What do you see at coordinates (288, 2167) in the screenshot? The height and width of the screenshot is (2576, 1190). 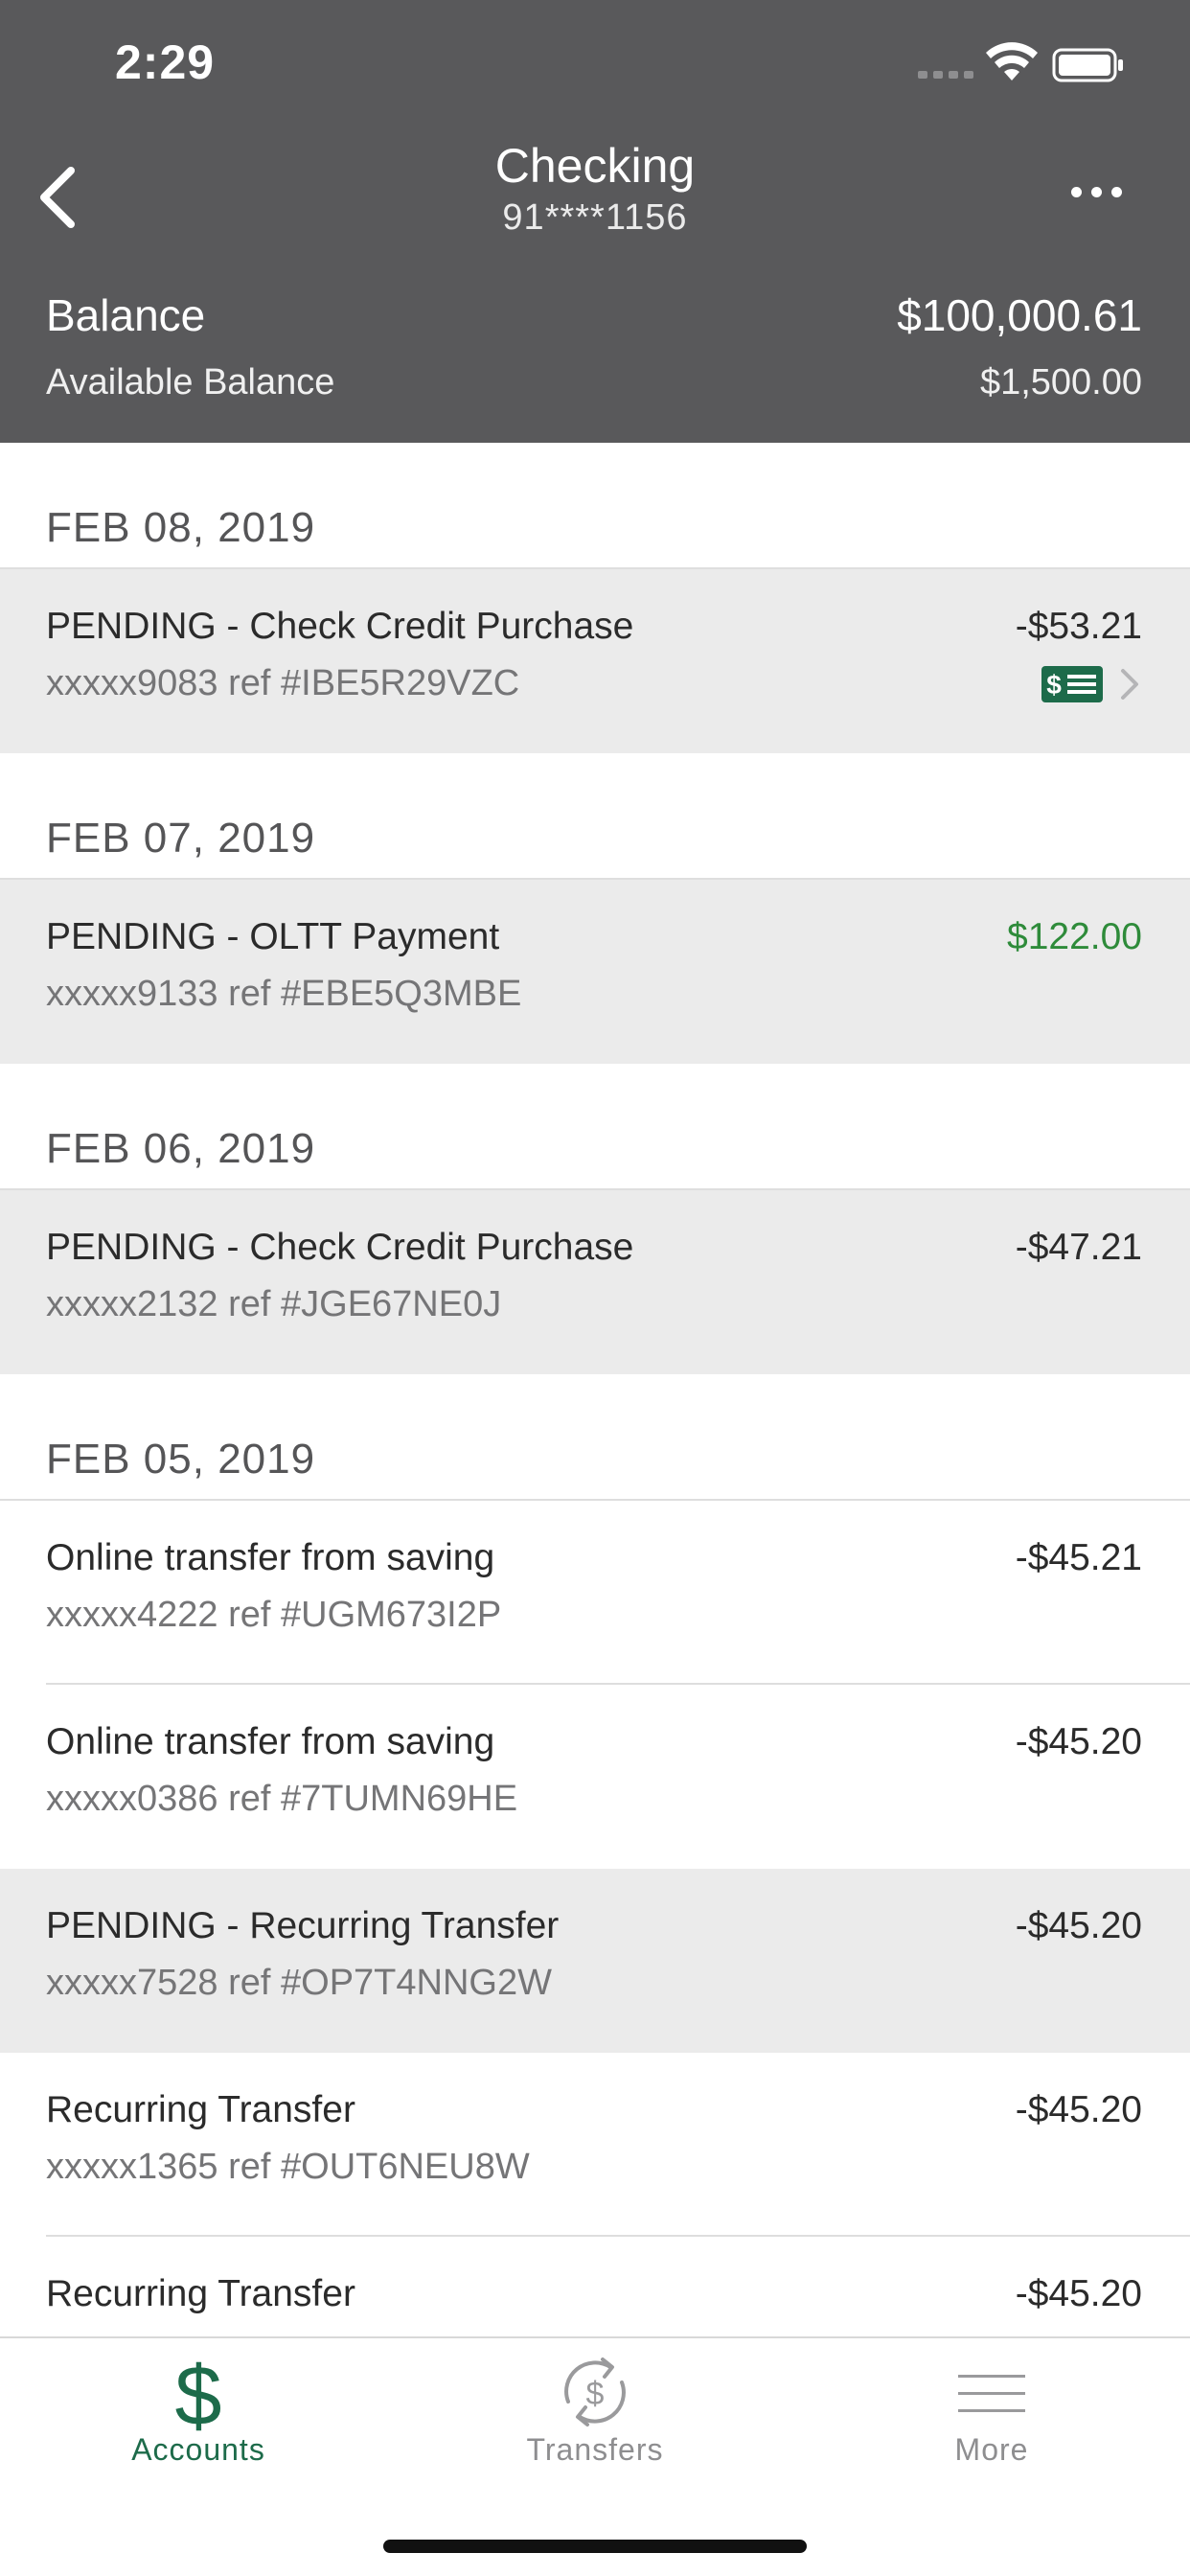 I see `transaction-reference: xxxxx1365 ref #OUT6NEU8W` at bounding box center [288, 2167].